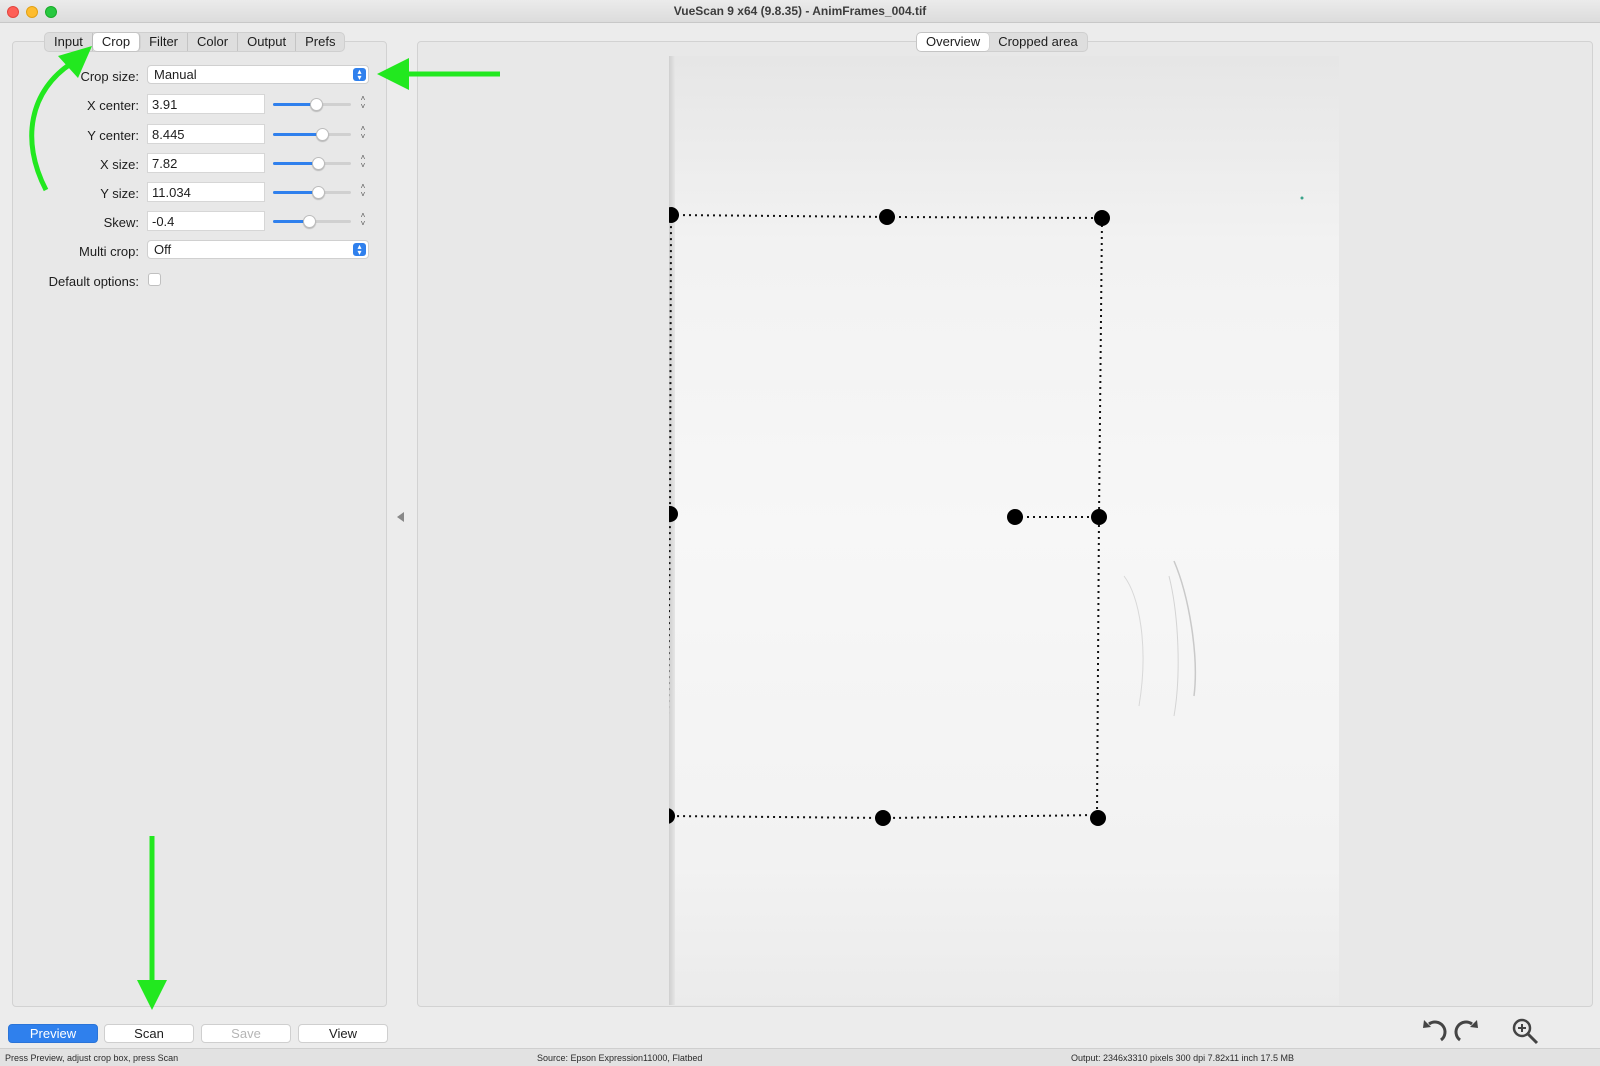 This screenshot has height=1066, width=1600. What do you see at coordinates (312, 134) in the screenshot?
I see `y-center-slider` at bounding box center [312, 134].